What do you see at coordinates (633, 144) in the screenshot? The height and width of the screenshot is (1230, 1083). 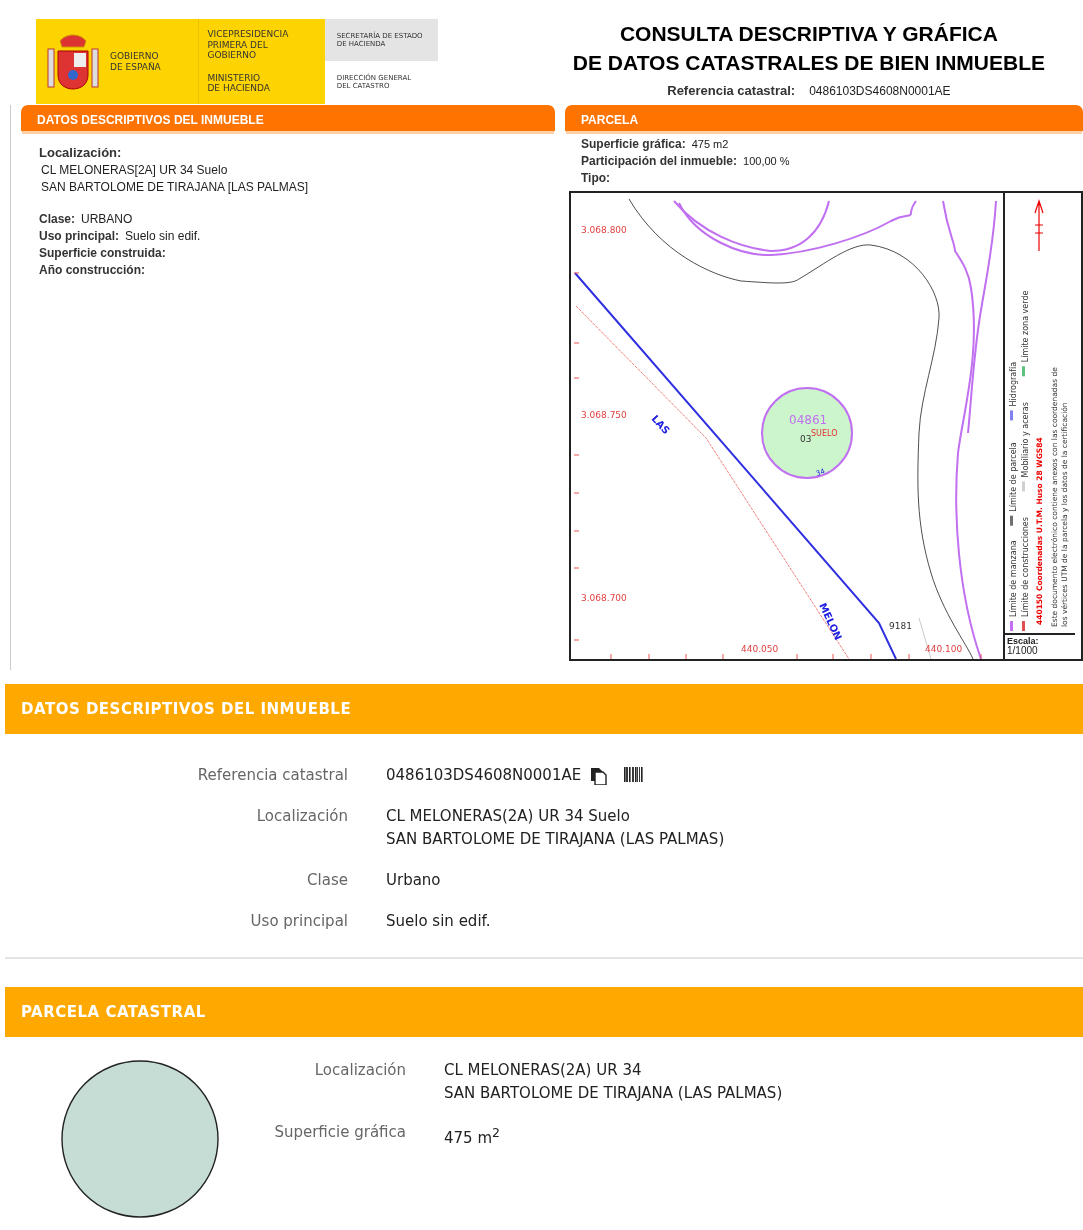 I see `field-label: Superficie gráfica:` at bounding box center [633, 144].